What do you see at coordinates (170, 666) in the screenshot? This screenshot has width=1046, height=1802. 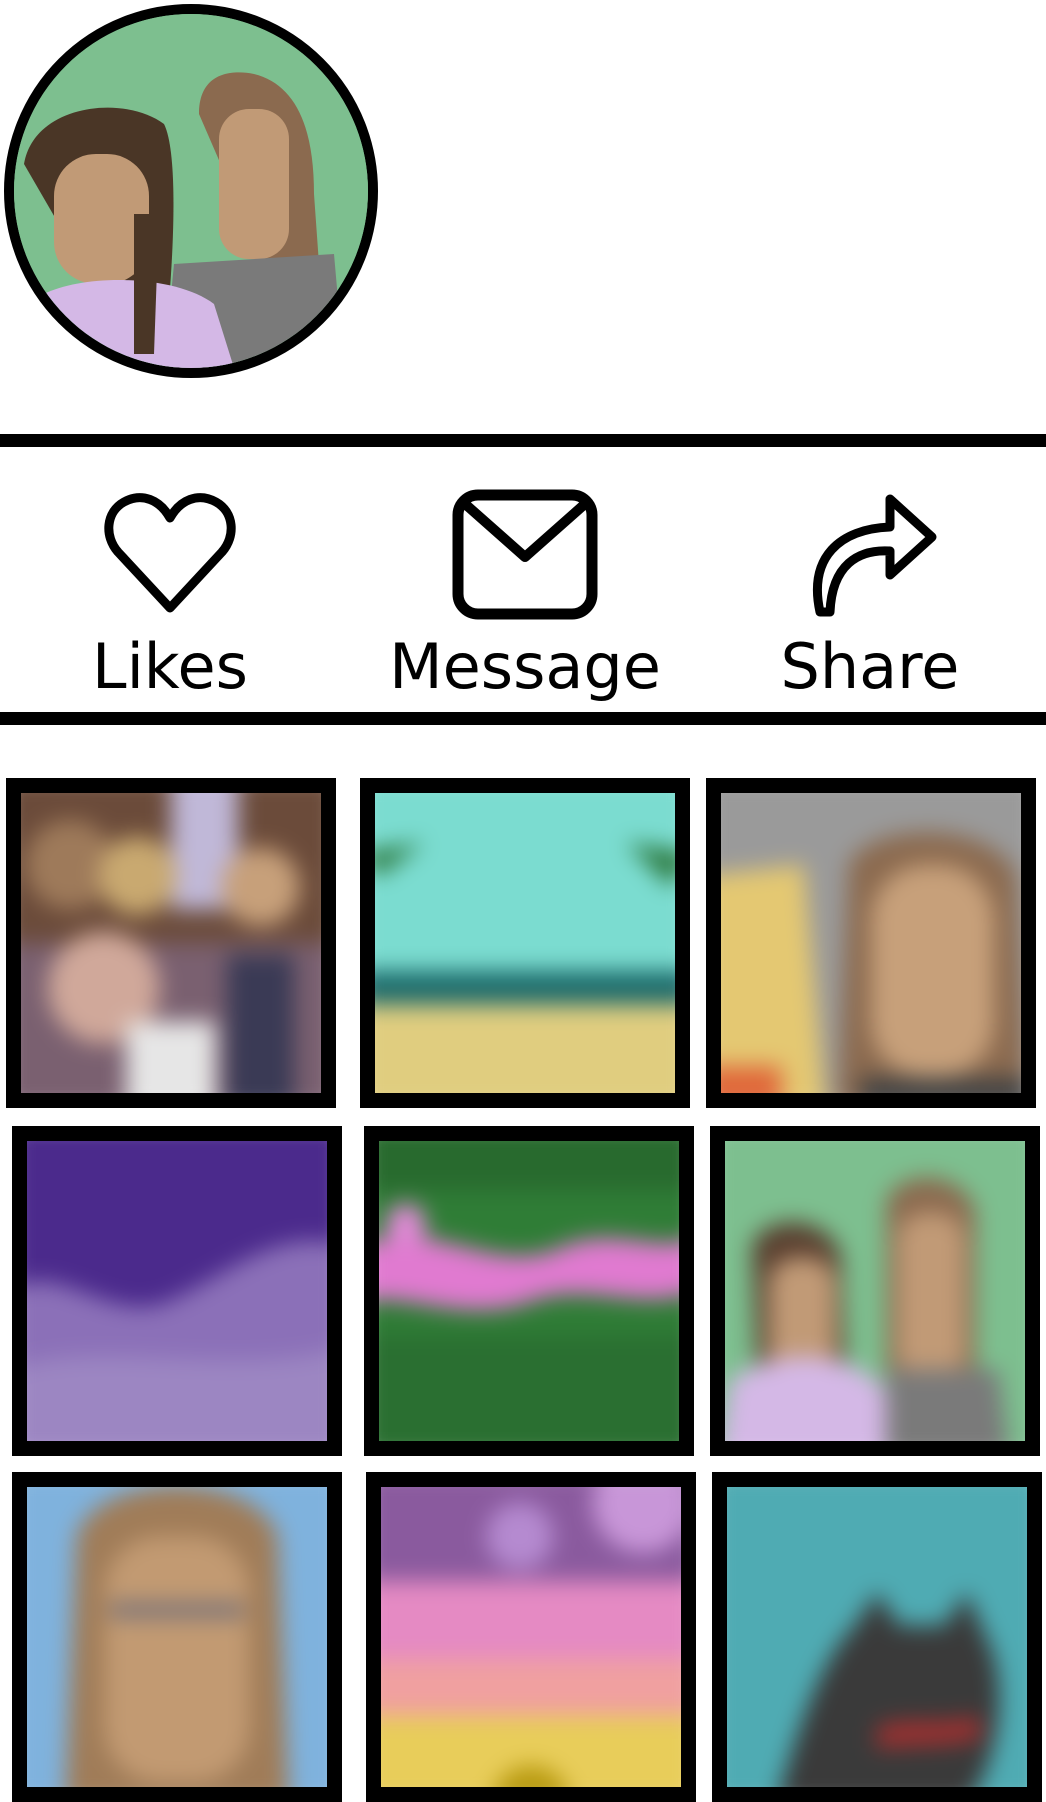 I see `likes-label: Likes` at bounding box center [170, 666].